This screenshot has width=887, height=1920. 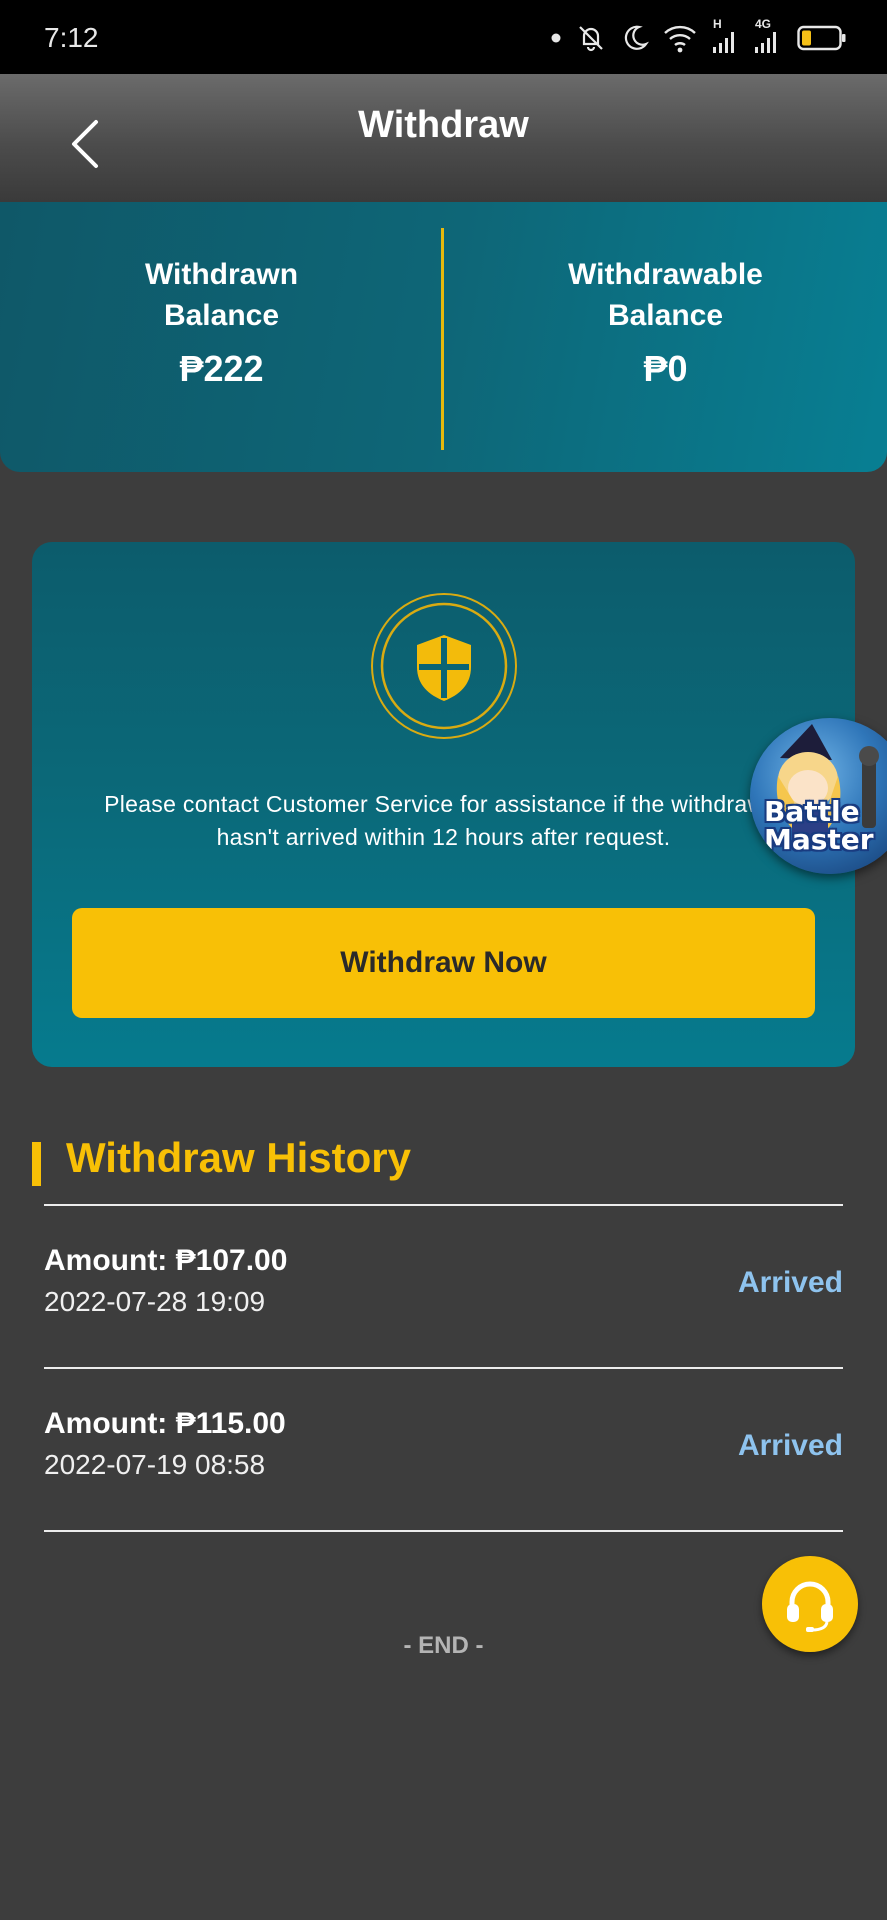 What do you see at coordinates (221, 295) in the screenshot?
I see `withdrawn-balance-label: Withdrawn Balance` at bounding box center [221, 295].